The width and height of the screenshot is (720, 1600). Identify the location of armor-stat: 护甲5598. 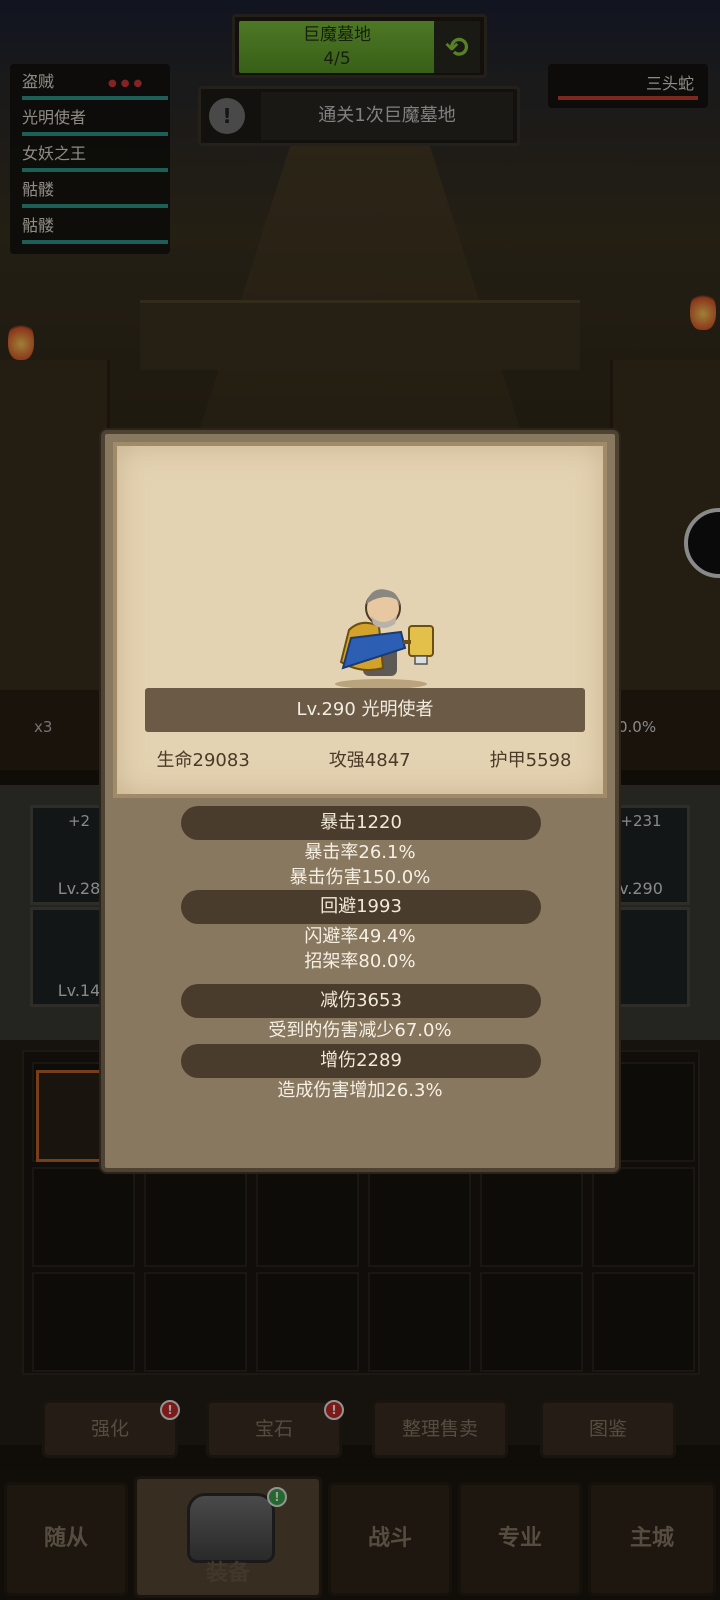
(530, 760).